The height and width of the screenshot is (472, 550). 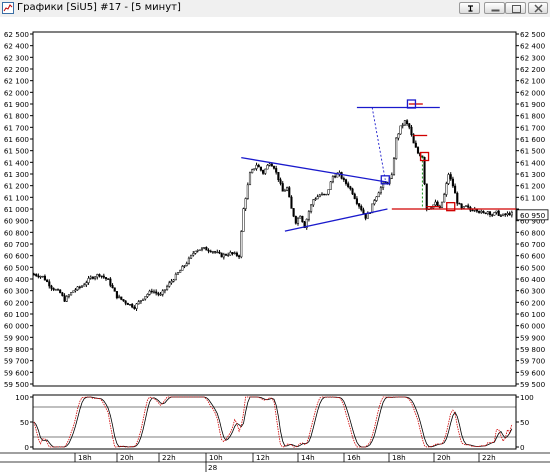 I want to click on y-tick-label-left: 61 200, so click(x=17, y=186).